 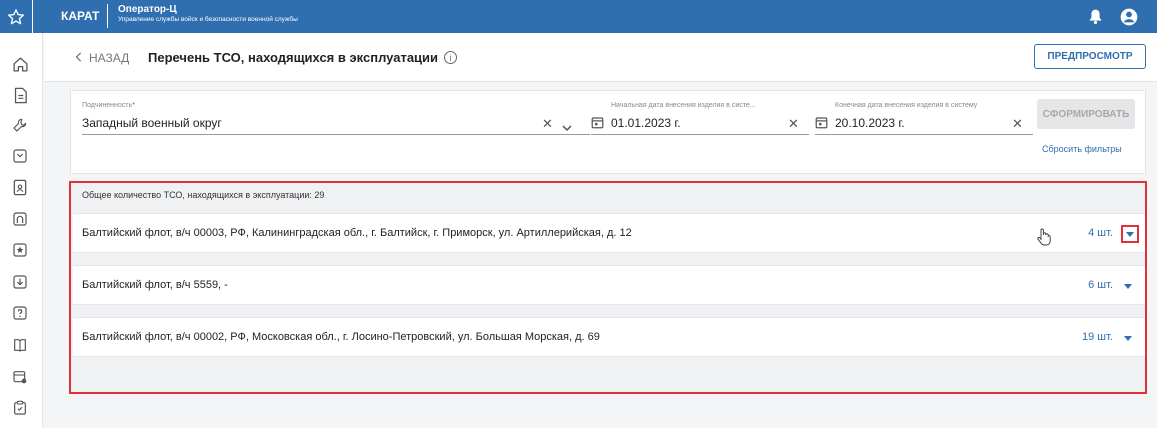 What do you see at coordinates (79, 58) in the screenshot?
I see `chevron-left-icon` at bounding box center [79, 58].